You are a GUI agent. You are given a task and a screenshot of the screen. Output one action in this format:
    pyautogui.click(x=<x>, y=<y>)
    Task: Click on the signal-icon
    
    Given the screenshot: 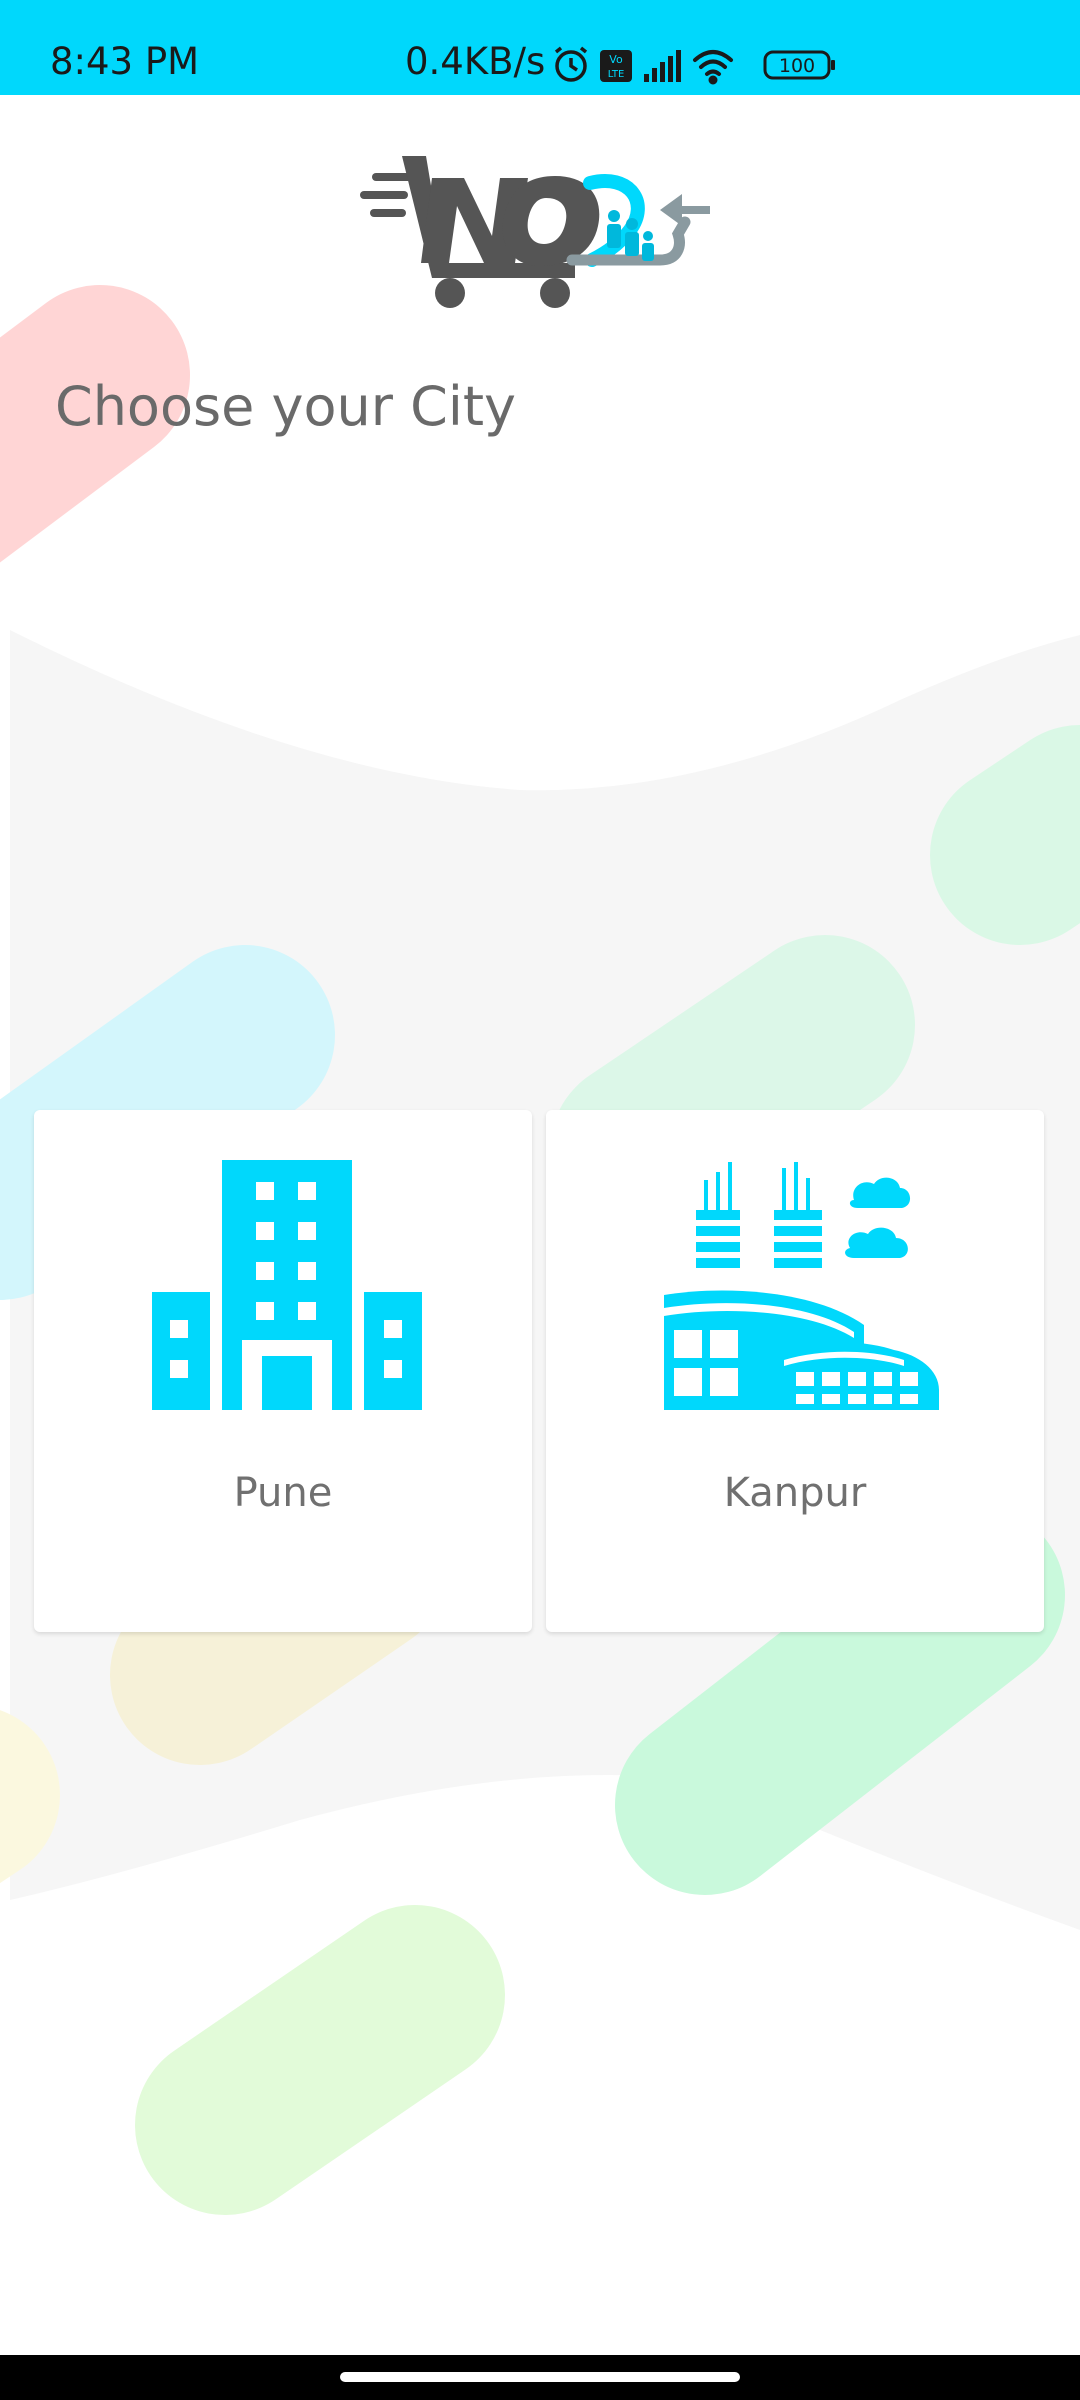 What is the action you would take?
    pyautogui.click(x=662, y=66)
    